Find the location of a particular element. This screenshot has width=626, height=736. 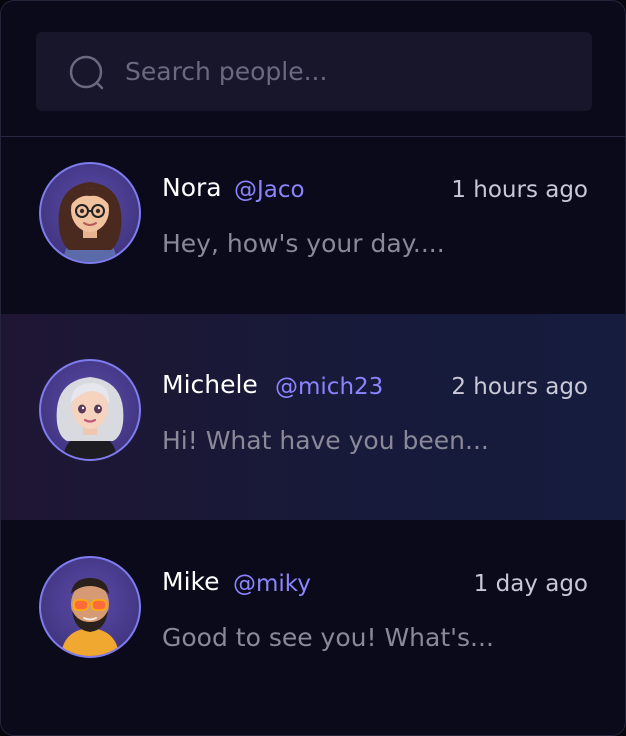

search-icon is located at coordinates (86, 72).